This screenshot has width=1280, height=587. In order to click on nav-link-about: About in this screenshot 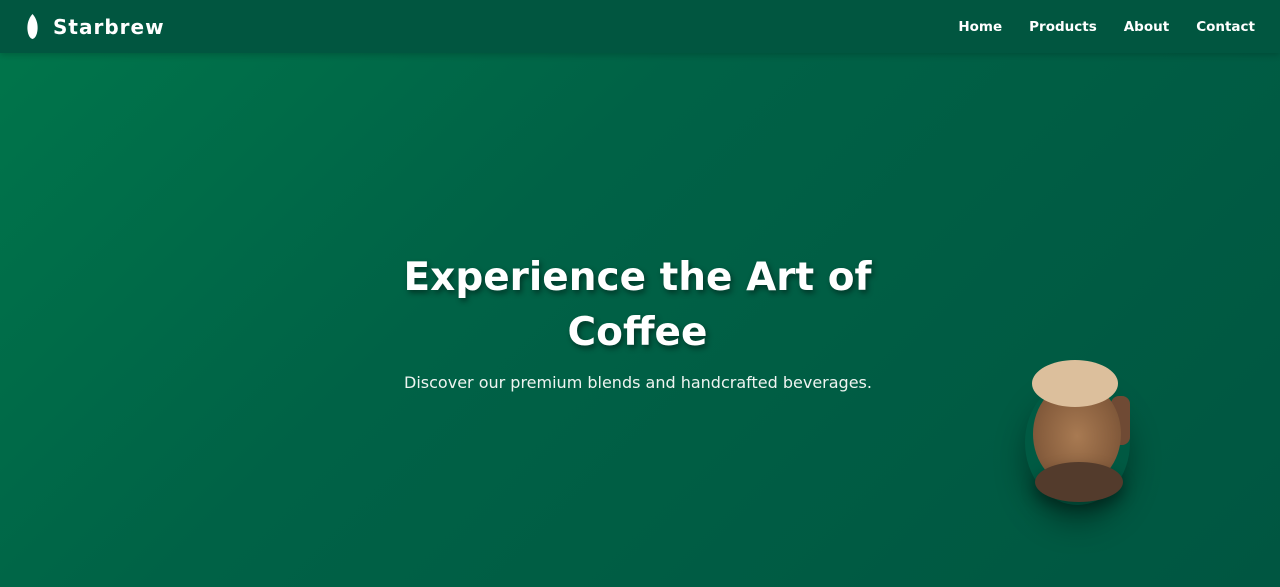, I will do `click(1146, 27)`.